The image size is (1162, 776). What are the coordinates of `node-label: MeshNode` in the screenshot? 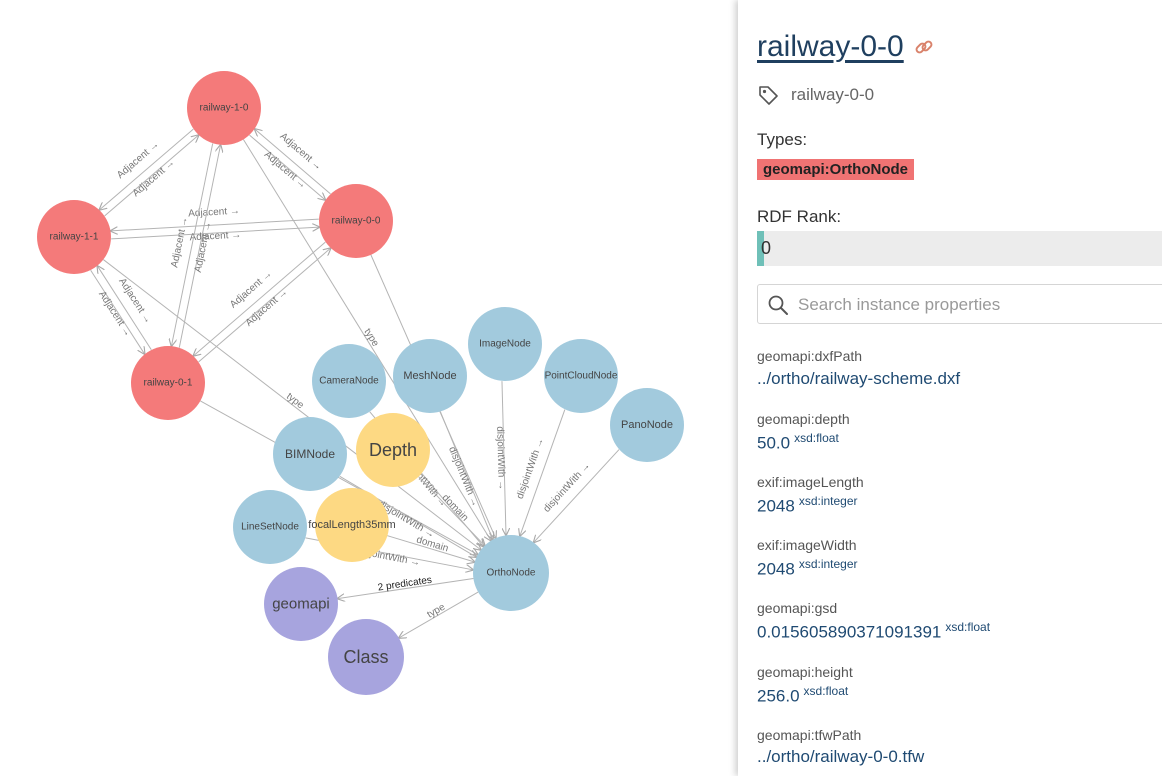 It's located at (429, 376).